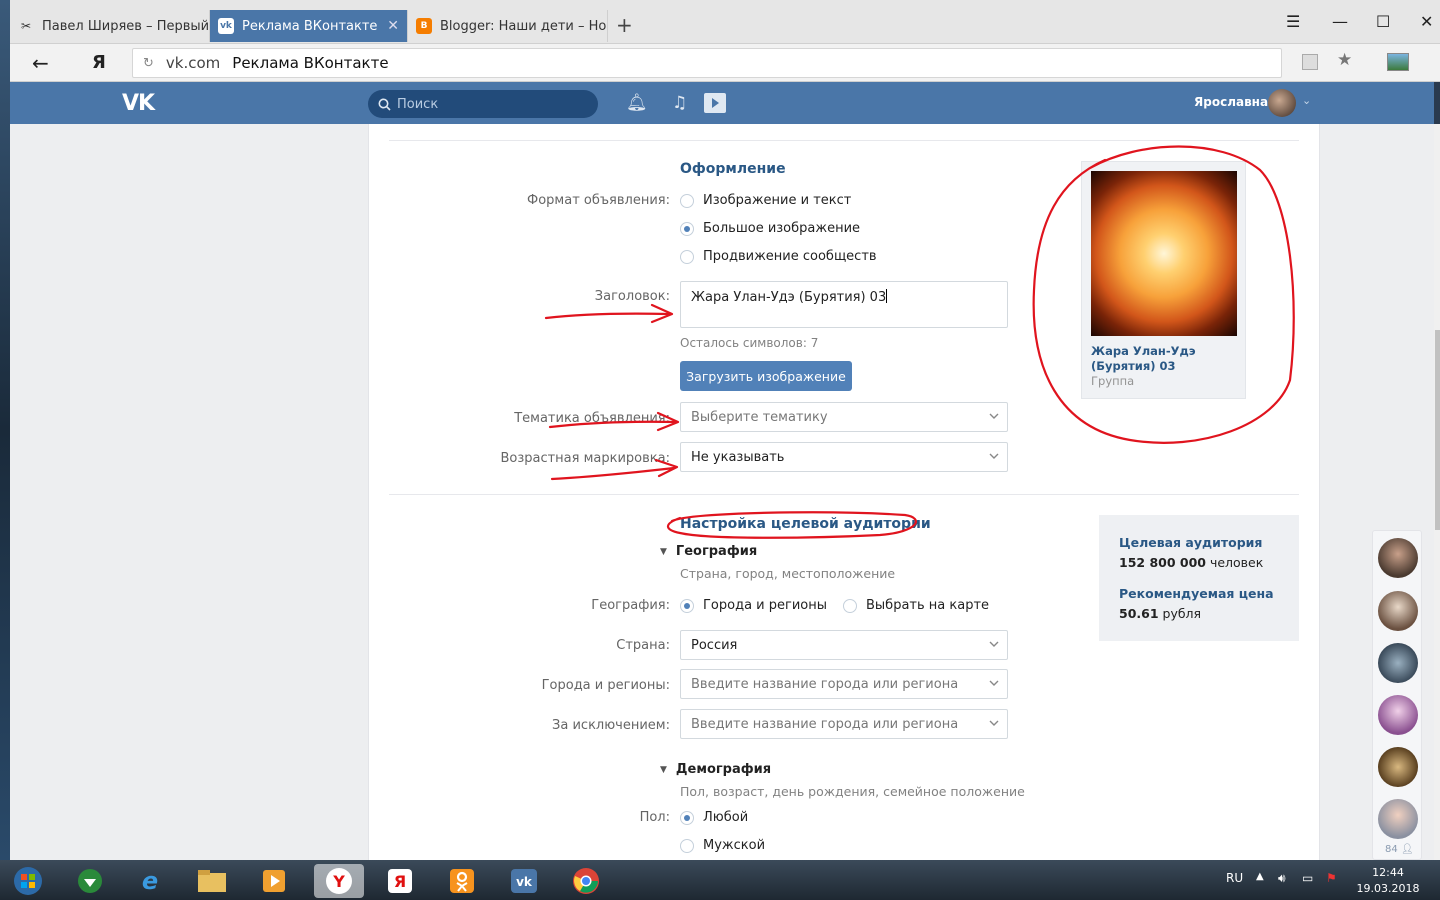  I want to click on tab-vk-ads: vk Реклама ВКонтакте ✕, so click(309, 26).